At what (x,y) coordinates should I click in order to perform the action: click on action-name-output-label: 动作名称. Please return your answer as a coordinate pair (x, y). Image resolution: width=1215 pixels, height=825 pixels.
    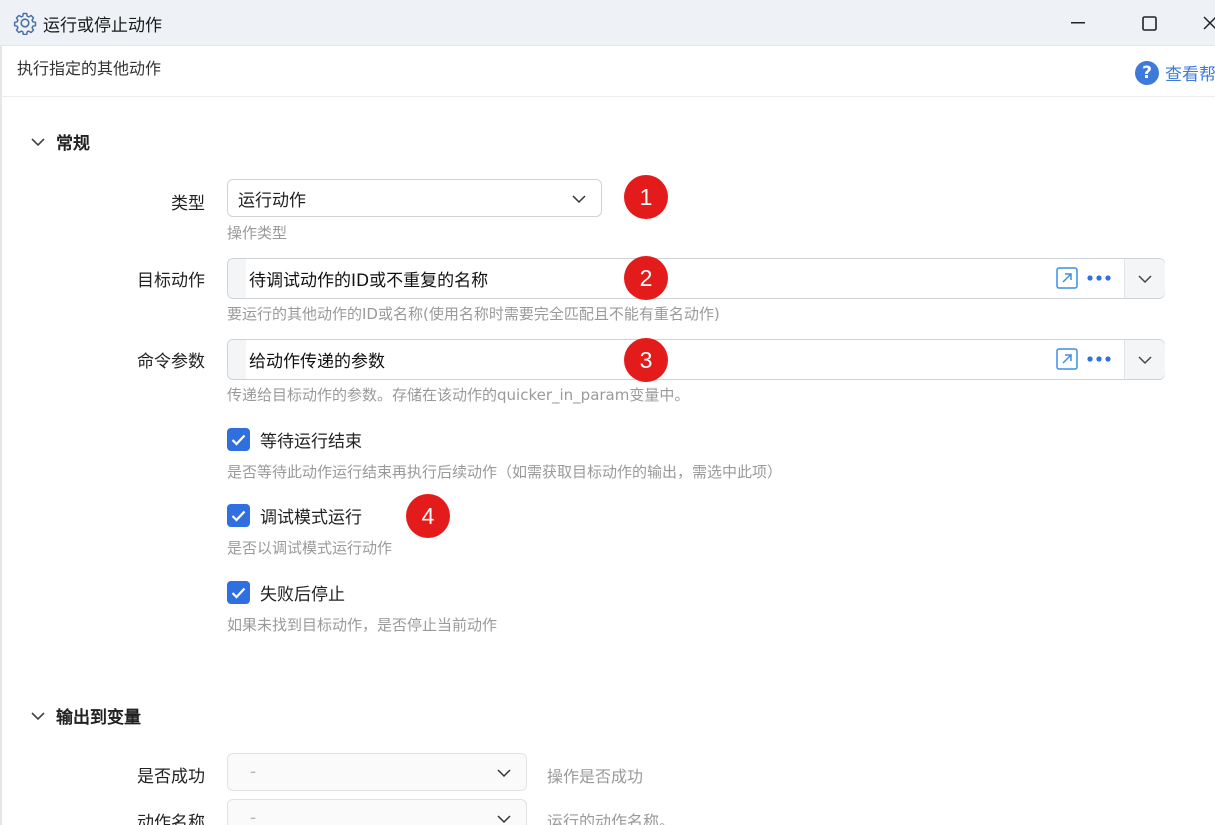
    Looking at the image, I should click on (171, 819).